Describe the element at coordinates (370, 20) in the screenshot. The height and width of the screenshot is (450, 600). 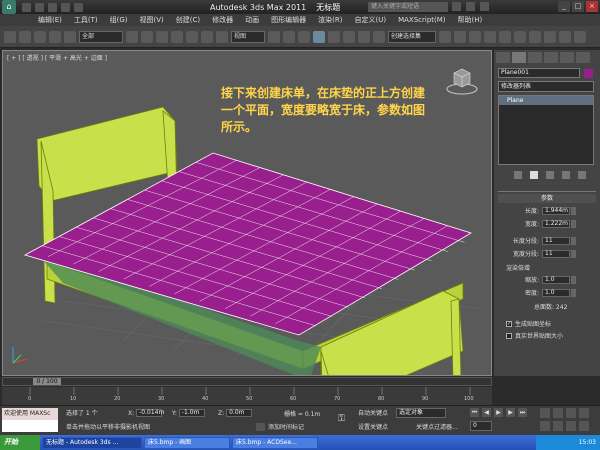
I see `menu-customize: 自定义(U)` at that location.